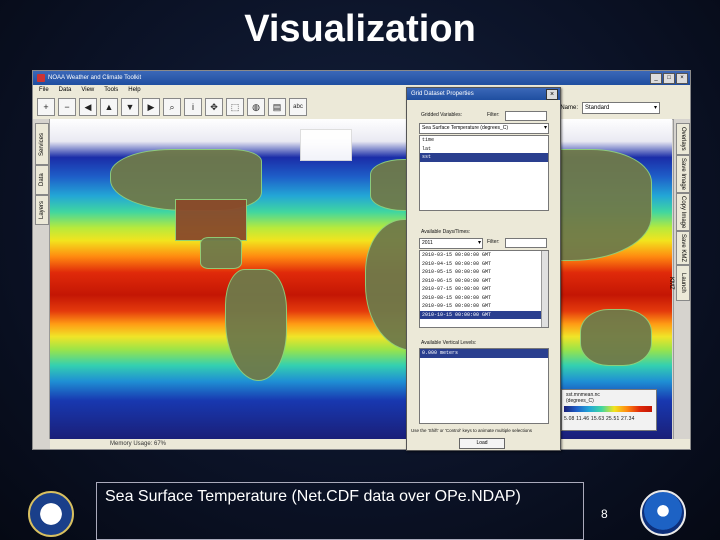  I want to click on dialog-close-button: ×, so click(552, 94).